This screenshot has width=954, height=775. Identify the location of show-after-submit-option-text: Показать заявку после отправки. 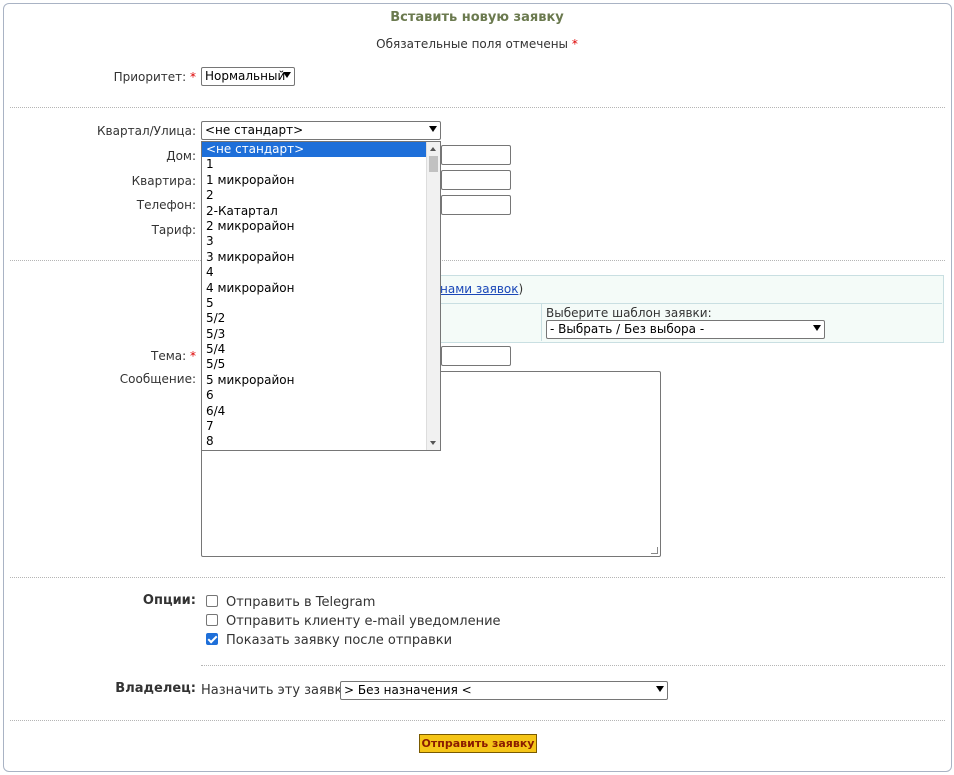
(339, 640).